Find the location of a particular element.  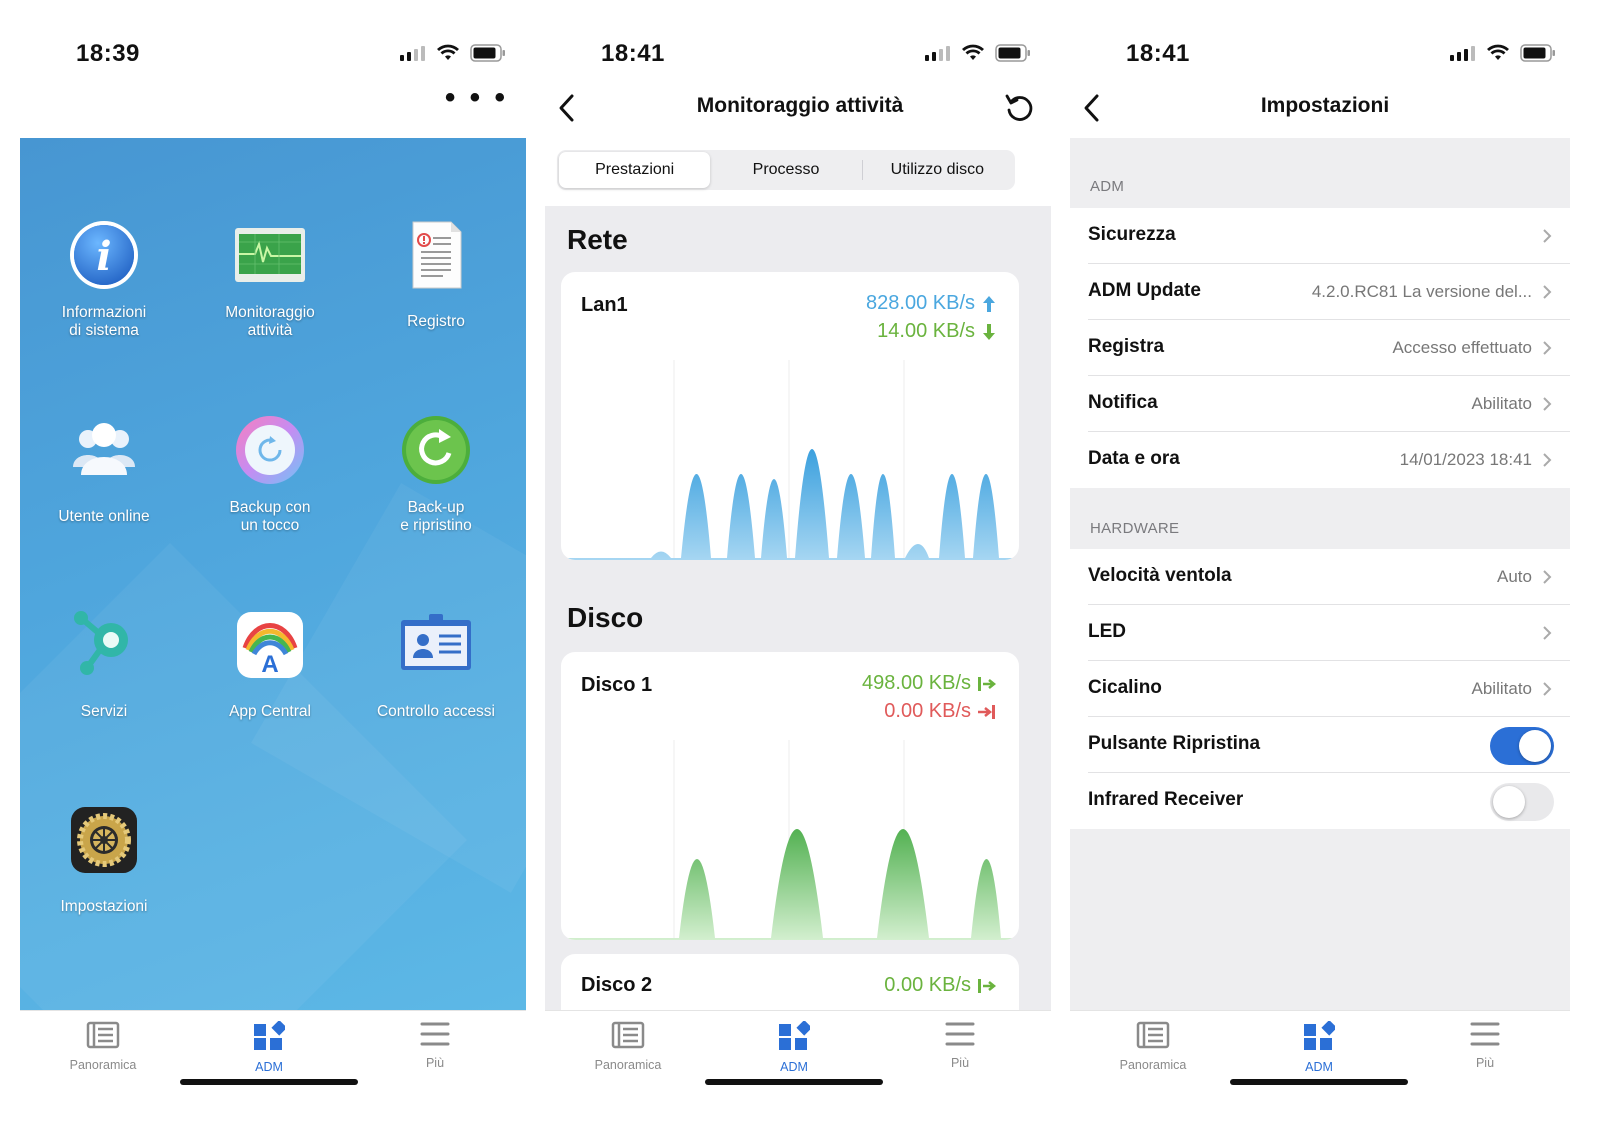

app-system-info: i Informazioni di sistema is located at coordinates (104, 279).